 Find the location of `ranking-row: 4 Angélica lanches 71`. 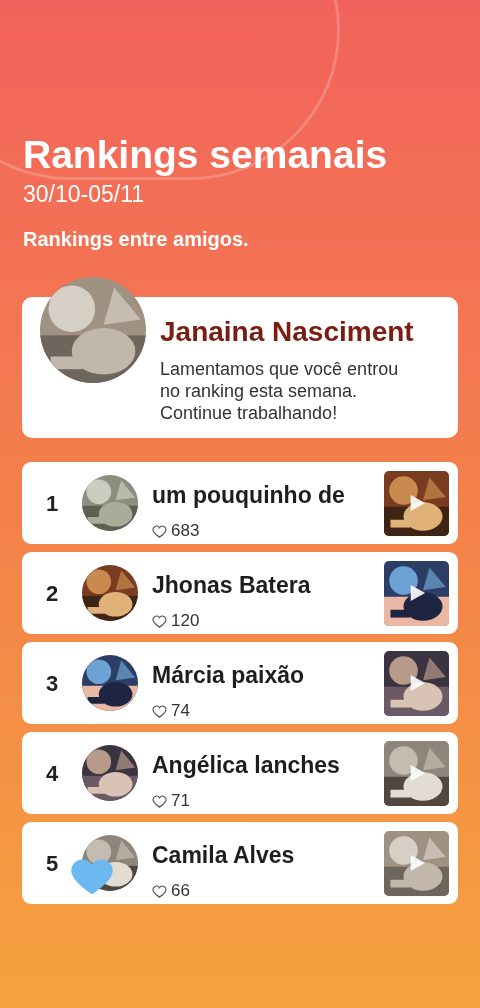

ranking-row: 4 Angélica lanches 71 is located at coordinates (240, 773).